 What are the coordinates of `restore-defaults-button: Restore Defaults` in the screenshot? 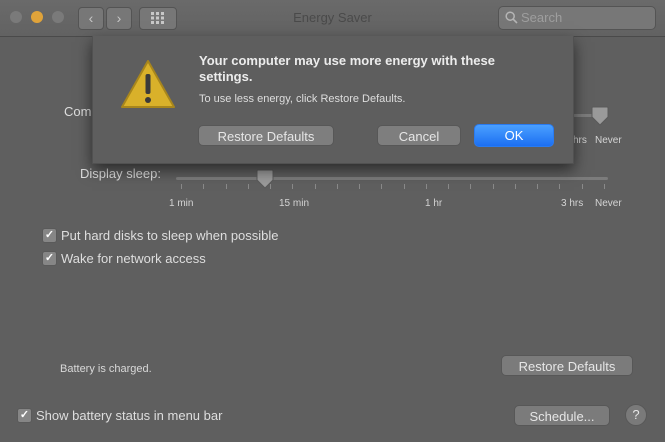 It's located at (567, 365).